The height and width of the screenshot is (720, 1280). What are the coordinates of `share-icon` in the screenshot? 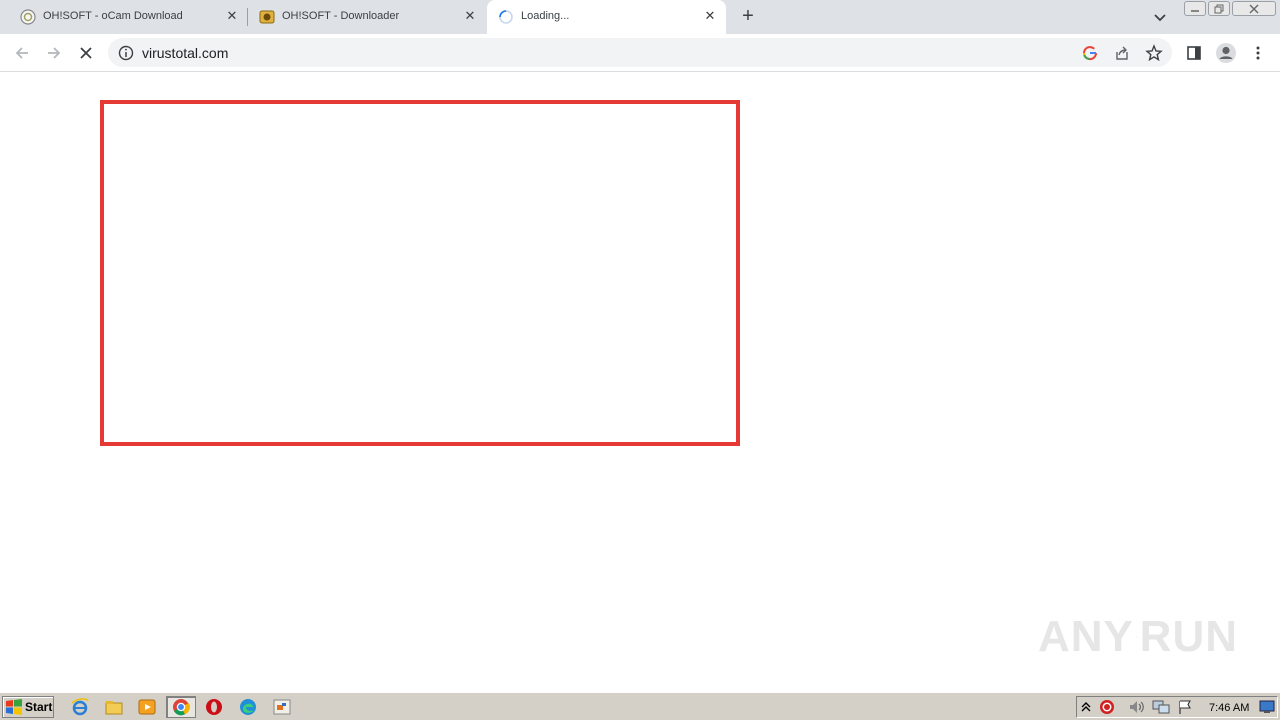 It's located at (1122, 53).